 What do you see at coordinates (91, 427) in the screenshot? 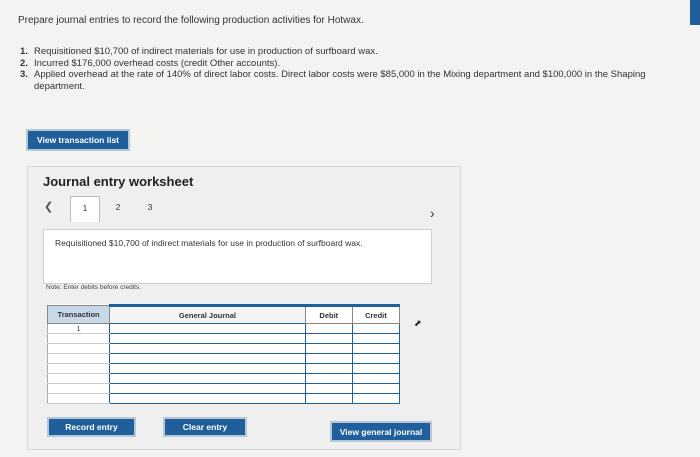
I see `record-entry-button: Record entry` at bounding box center [91, 427].